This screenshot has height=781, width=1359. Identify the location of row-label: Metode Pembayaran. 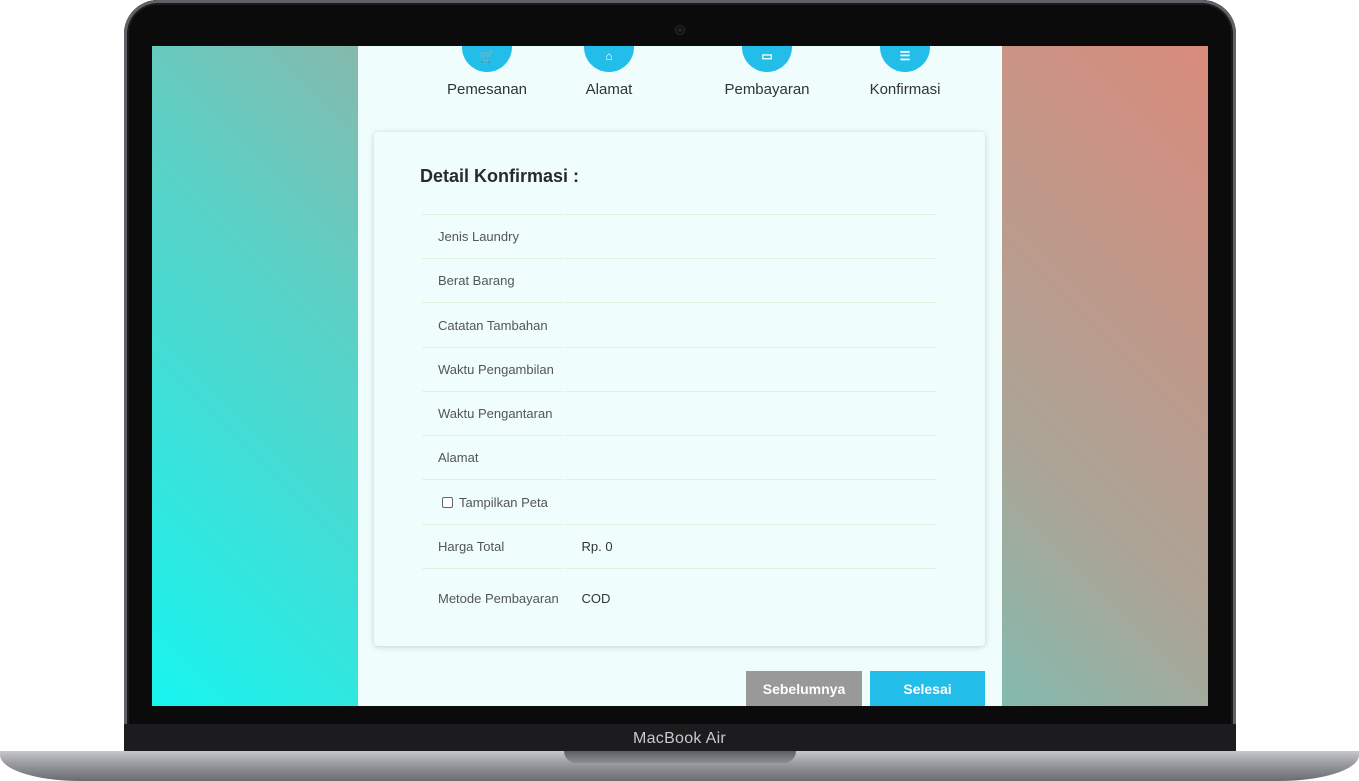
(493, 597).